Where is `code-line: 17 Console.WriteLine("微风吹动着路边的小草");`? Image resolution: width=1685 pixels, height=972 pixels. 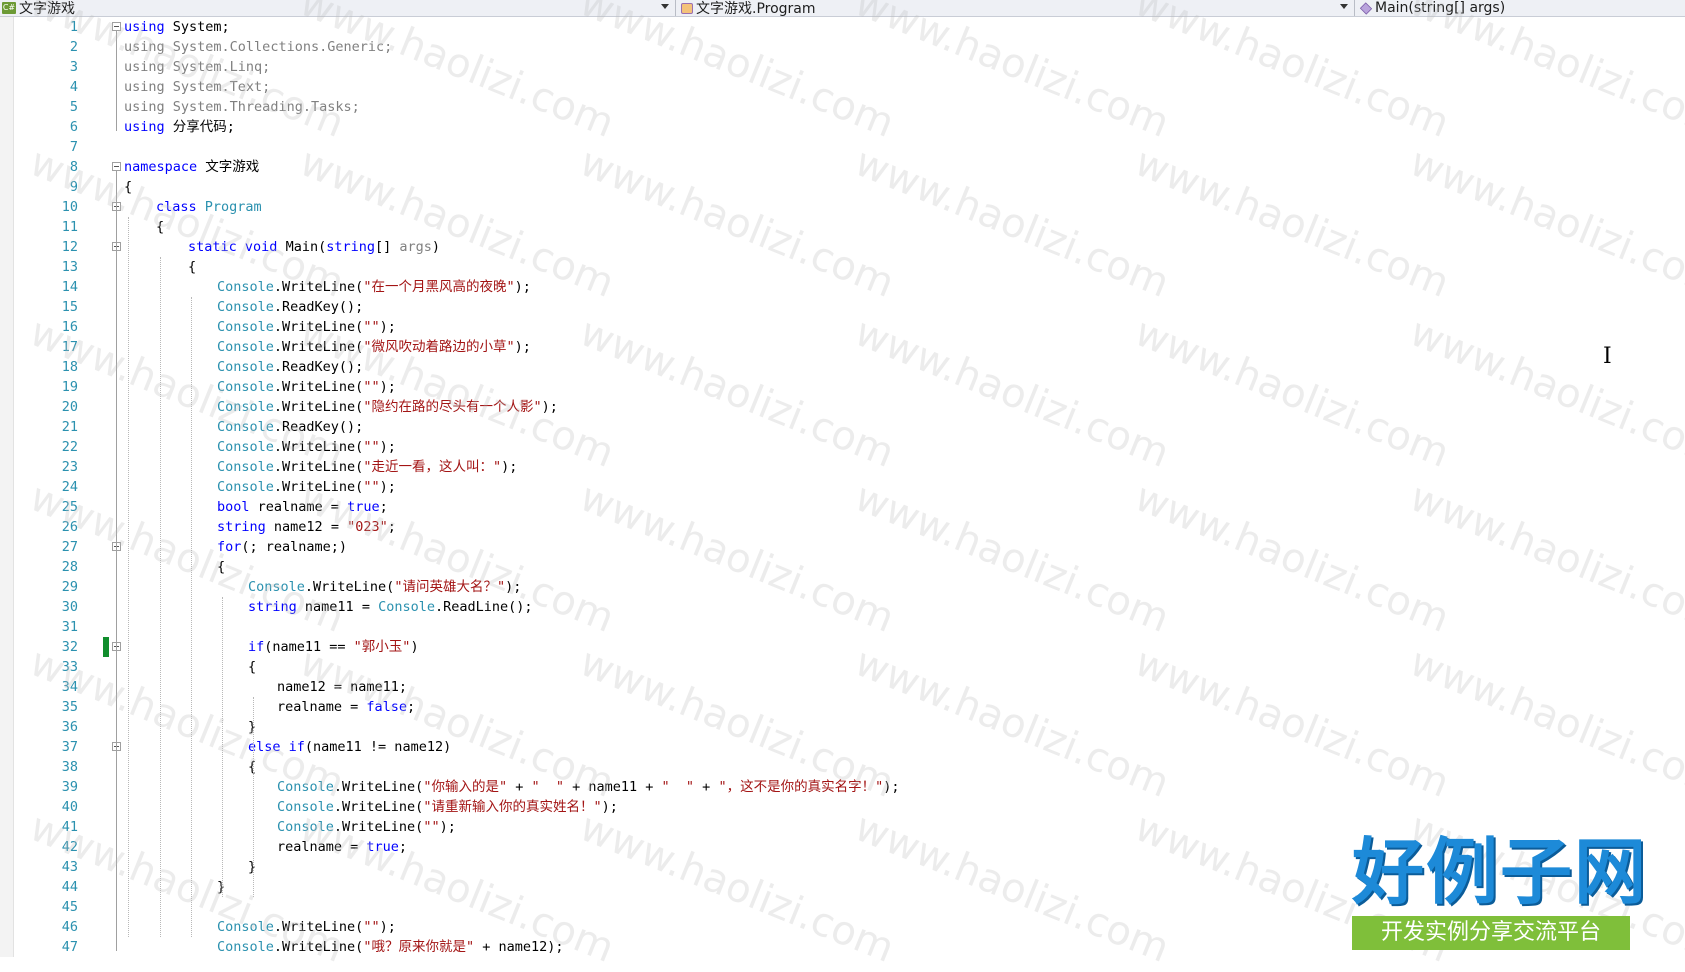
code-line: 17 Console.WriteLine("微风吹动着路边的小草"); is located at coordinates (842, 347).